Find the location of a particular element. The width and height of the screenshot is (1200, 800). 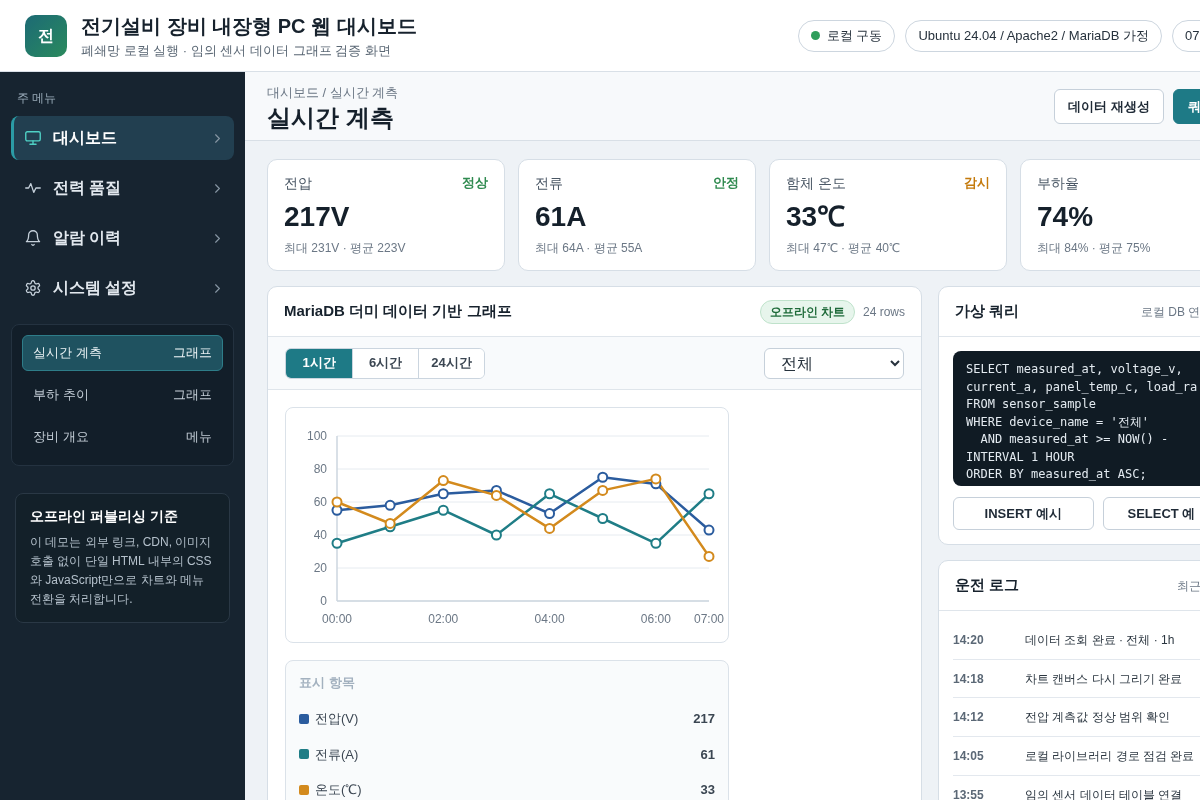

legend-label: 전압(V) is located at coordinates (337, 719).